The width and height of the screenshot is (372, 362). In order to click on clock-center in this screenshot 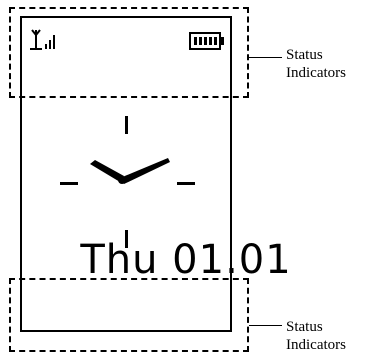, I will do `click(122, 180)`.